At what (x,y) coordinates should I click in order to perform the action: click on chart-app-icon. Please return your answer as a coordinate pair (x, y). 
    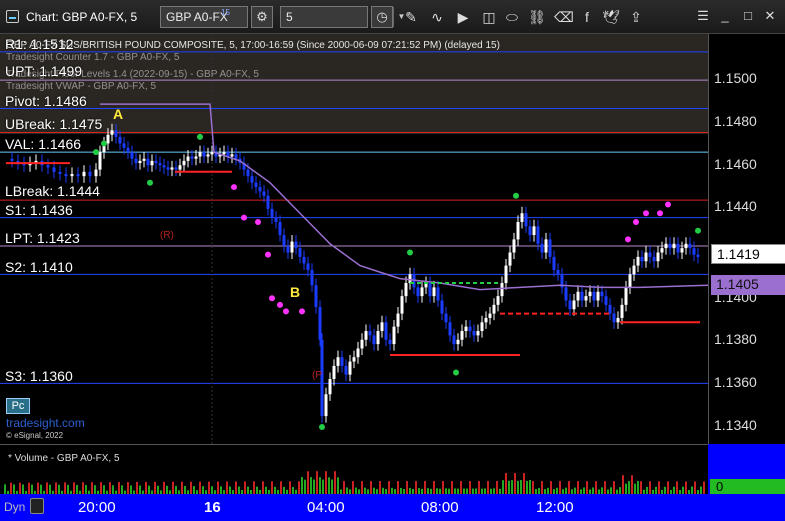
    Looking at the image, I should click on (12, 16).